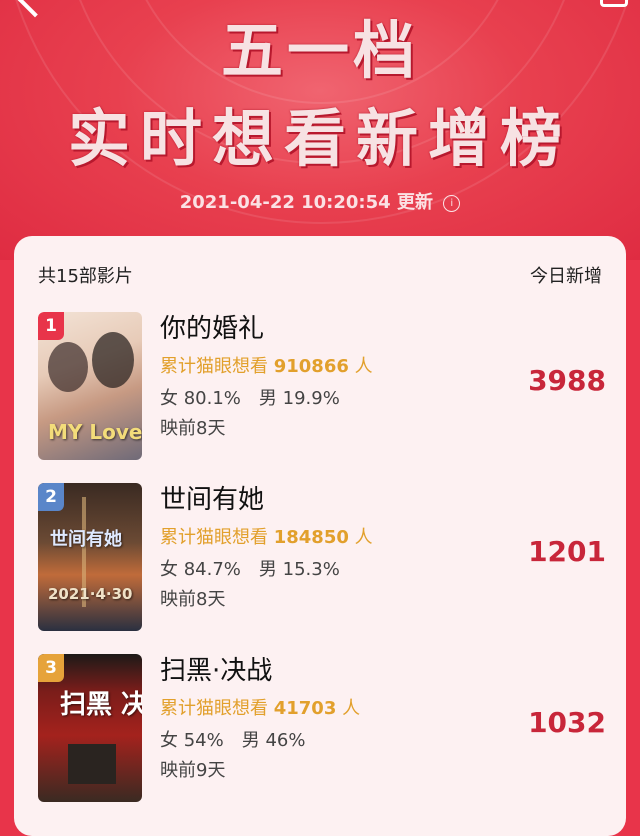 Image resolution: width=640 pixels, height=836 pixels. I want to click on total-count-label: 共15部影片, so click(85, 276).